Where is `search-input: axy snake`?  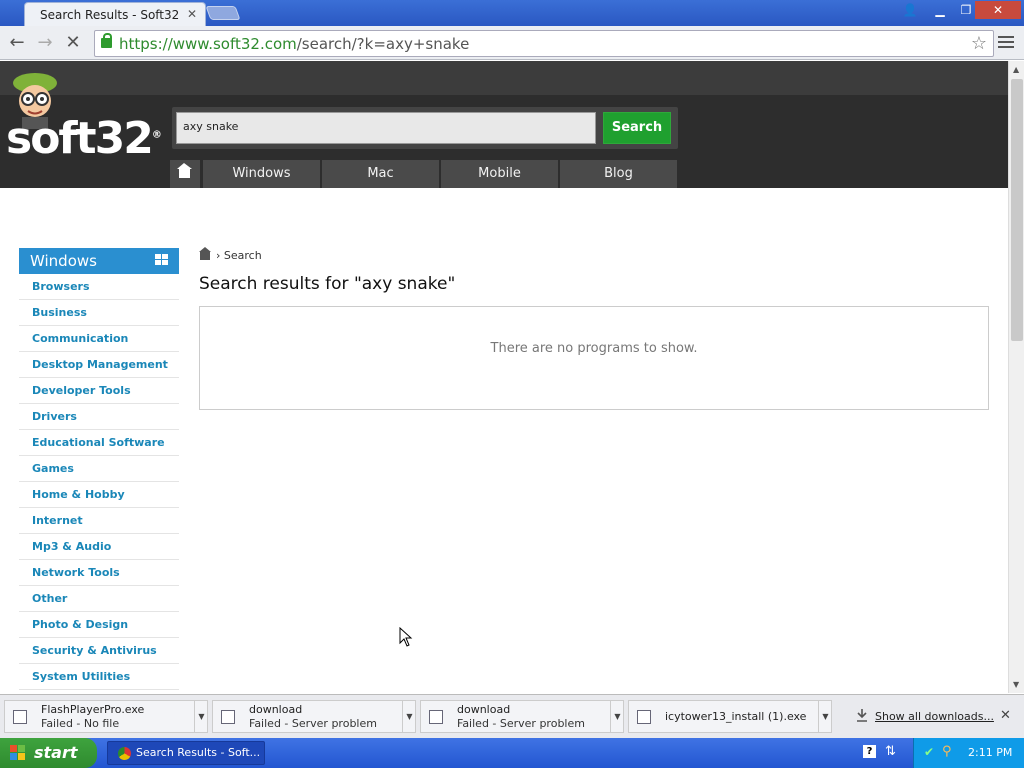
search-input: axy snake is located at coordinates (386, 128).